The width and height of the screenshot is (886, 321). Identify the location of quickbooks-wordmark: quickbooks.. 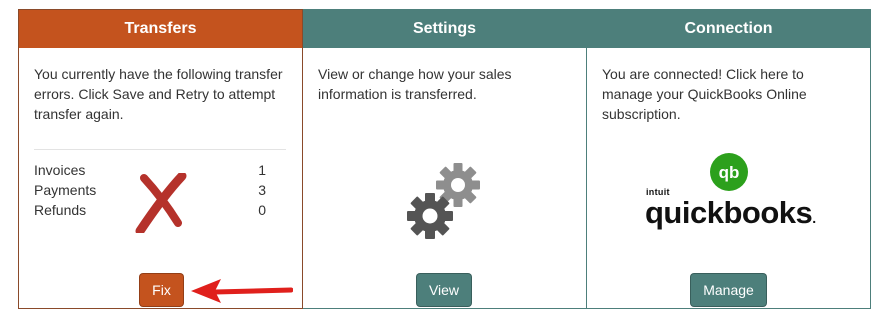
(730, 213).